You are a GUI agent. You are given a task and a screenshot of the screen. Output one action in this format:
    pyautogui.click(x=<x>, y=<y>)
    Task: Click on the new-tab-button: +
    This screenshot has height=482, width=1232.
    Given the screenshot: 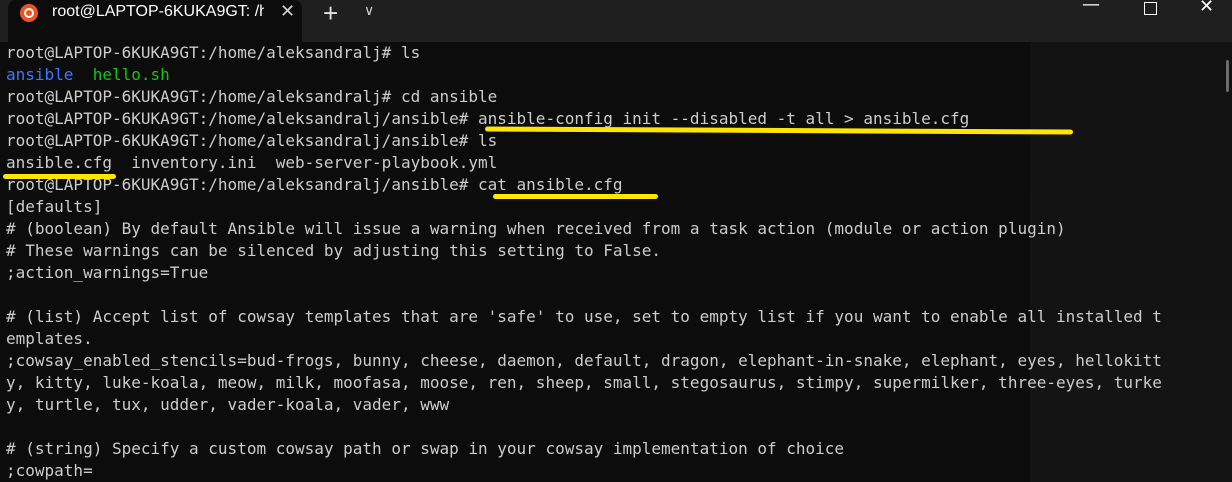 What is the action you would take?
    pyautogui.click(x=330, y=14)
    